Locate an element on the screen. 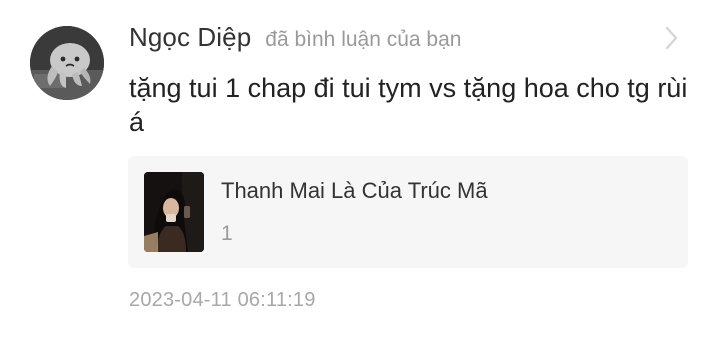 This screenshot has height=338, width=720. user-avatar is located at coordinates (67, 63).